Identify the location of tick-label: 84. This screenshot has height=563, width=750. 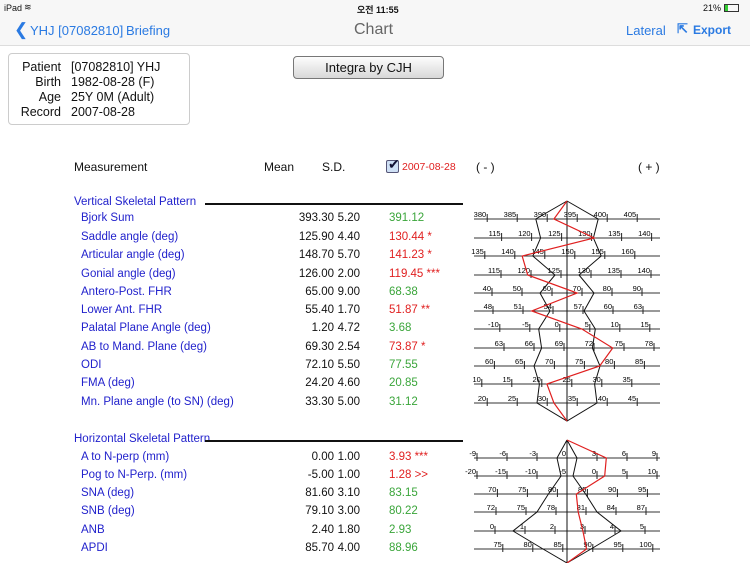
(611, 507).